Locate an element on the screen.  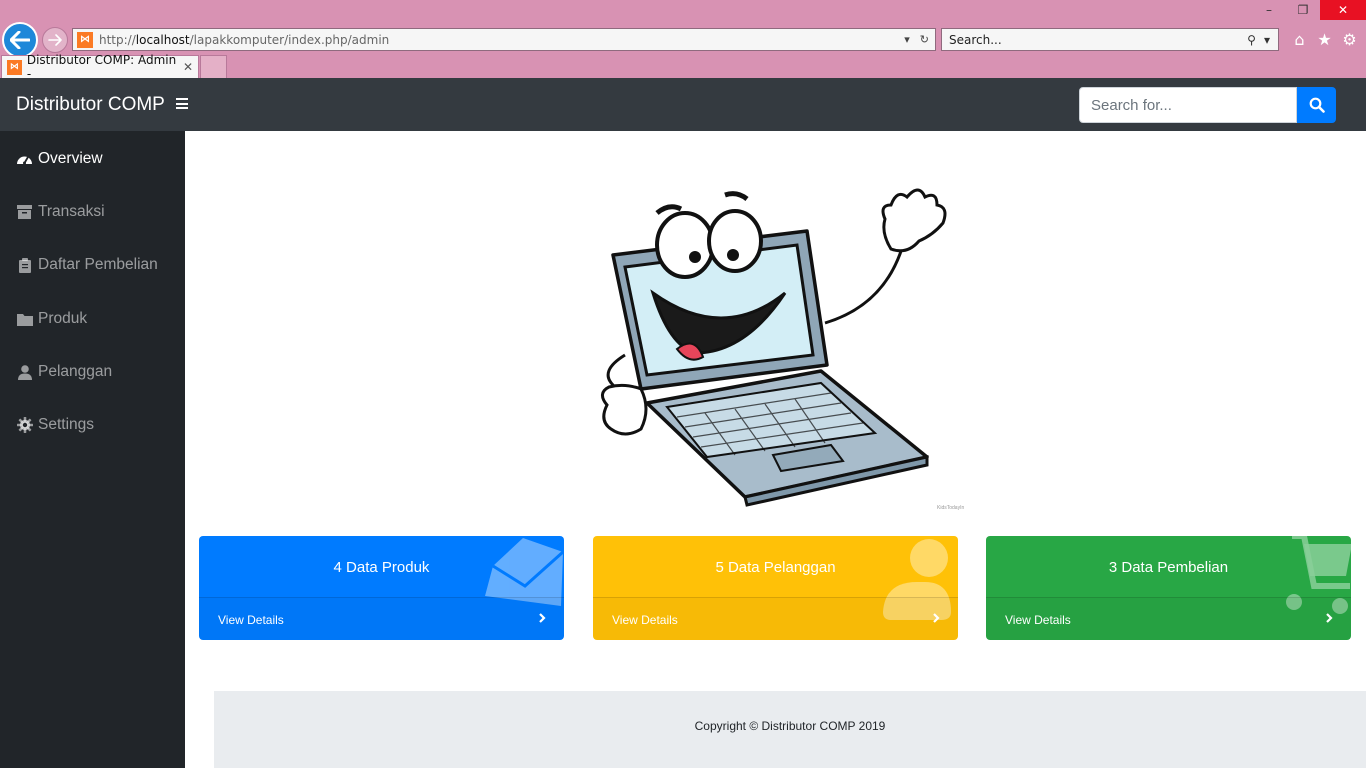
window-controls: – ❐ ✕ is located at coordinates (1309, 10).